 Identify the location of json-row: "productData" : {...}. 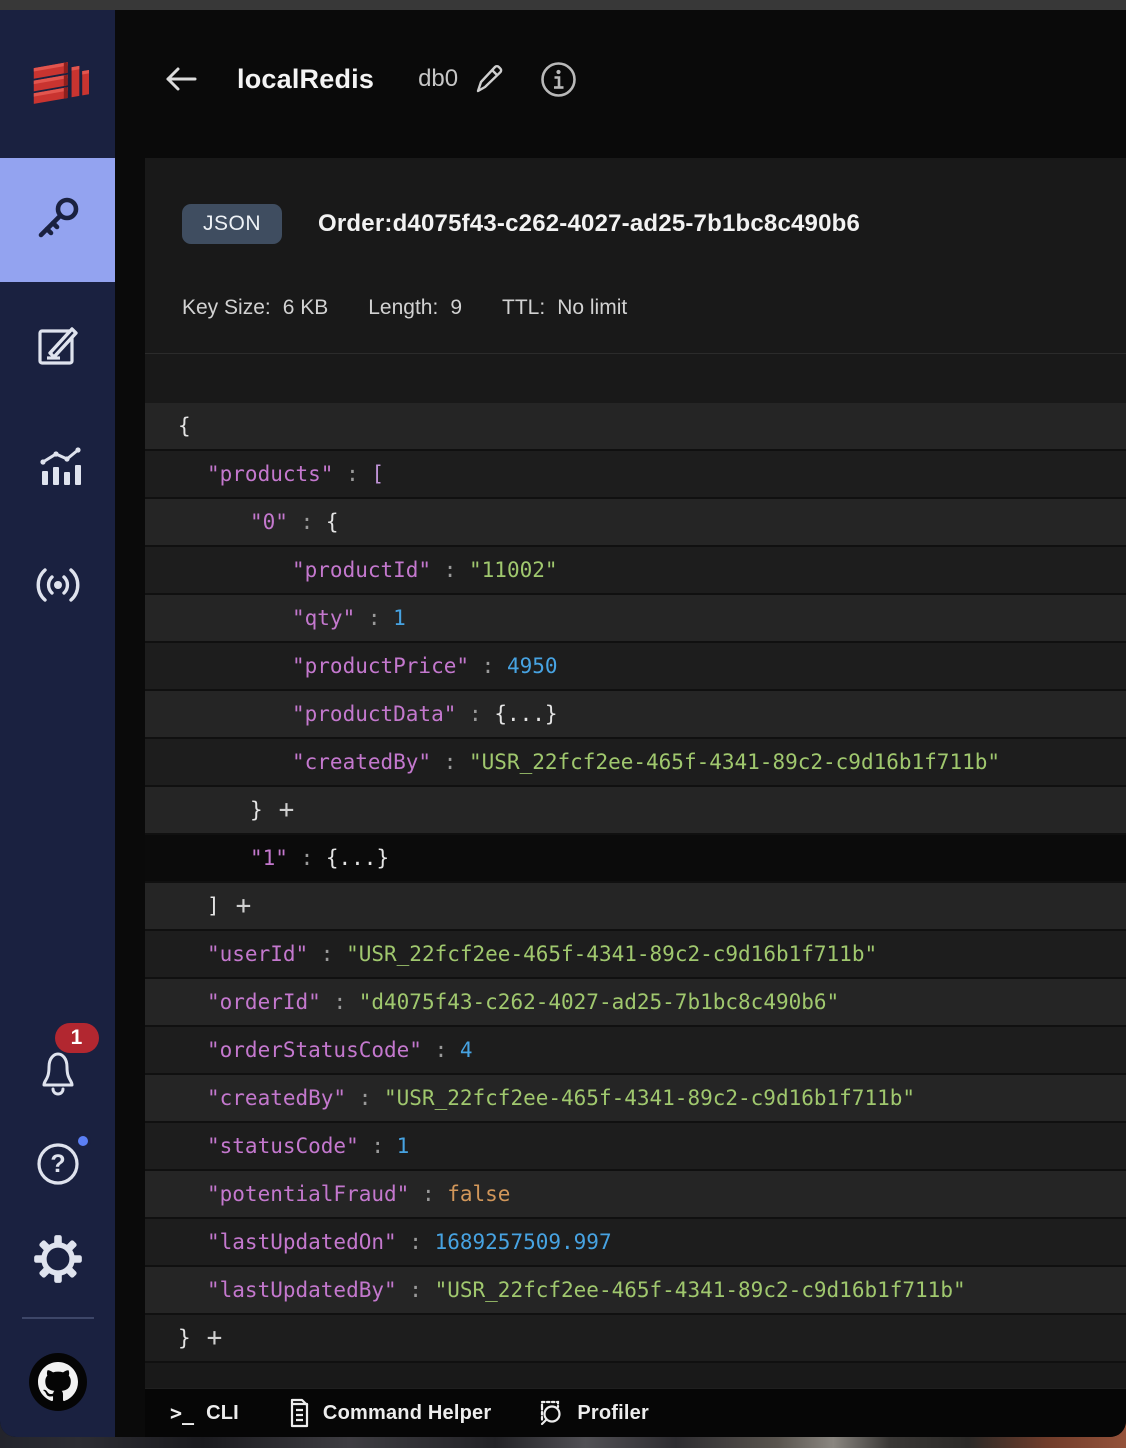
(635, 715).